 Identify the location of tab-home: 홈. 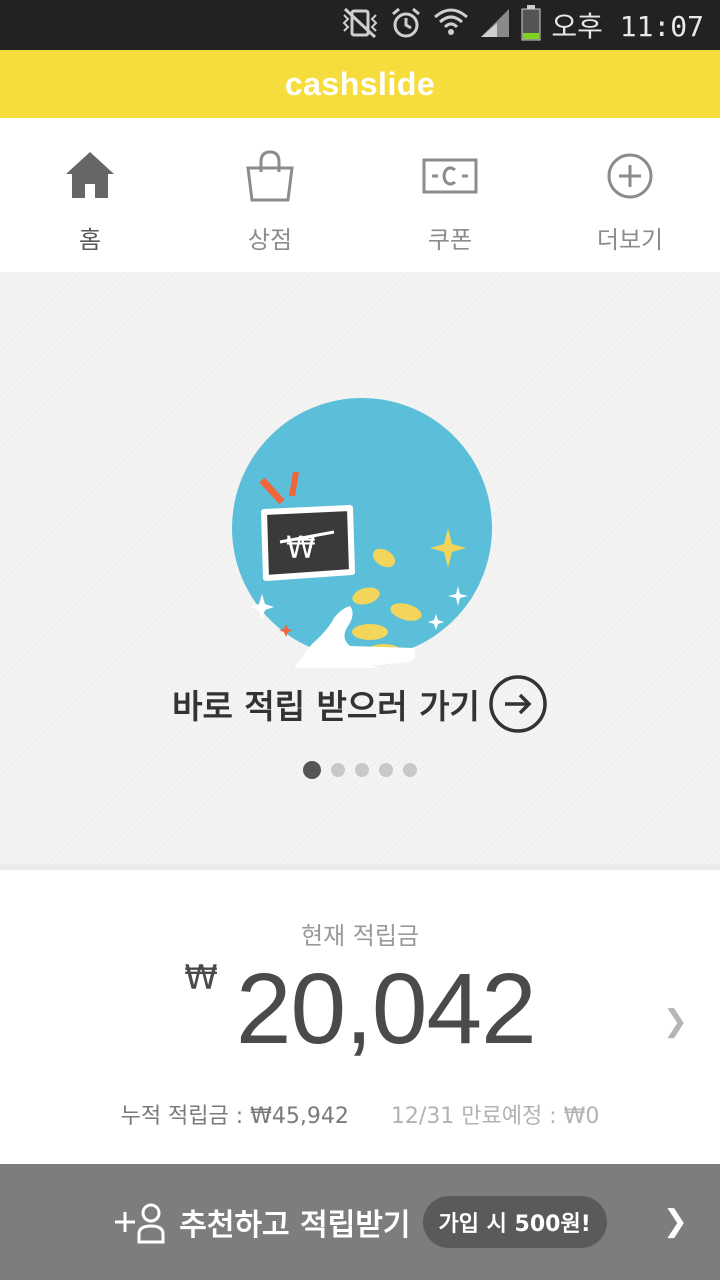
(90, 195).